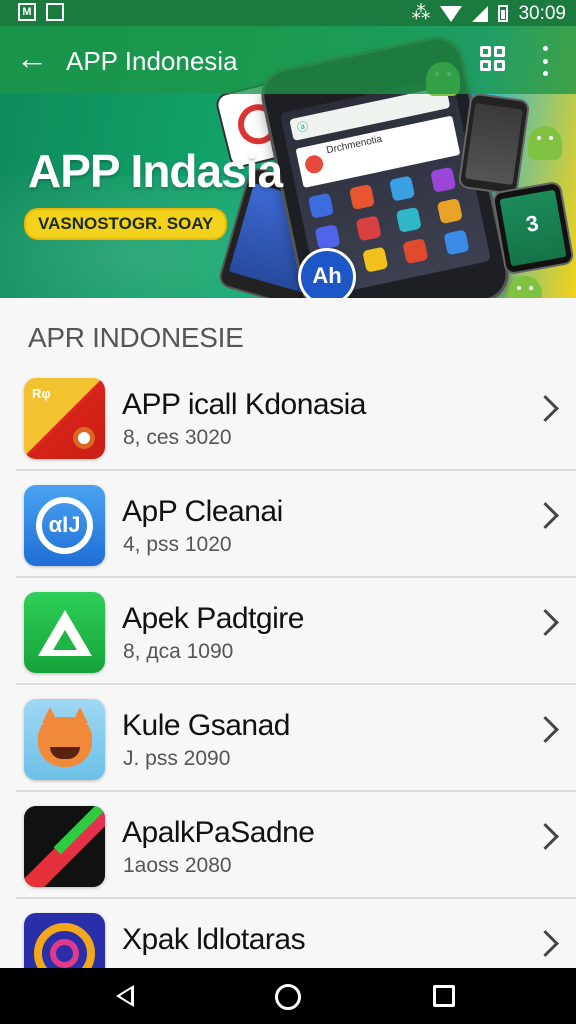 This screenshot has width=576, height=1024. I want to click on list-item: Kule Gsanad J. pss 2090, so click(288, 738).